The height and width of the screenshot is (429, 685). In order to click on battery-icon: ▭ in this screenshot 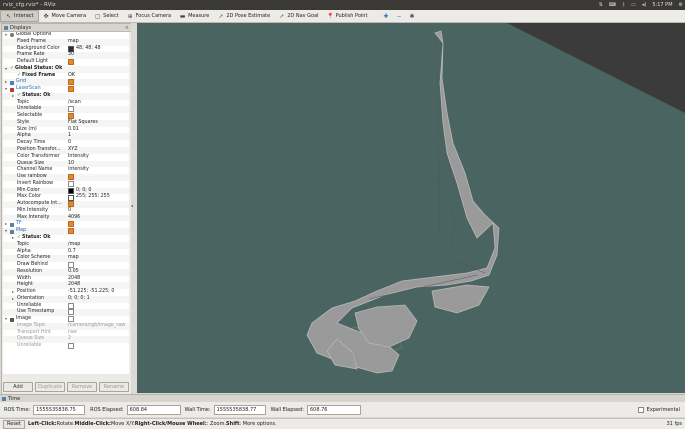, I will do `click(633, 5)`.